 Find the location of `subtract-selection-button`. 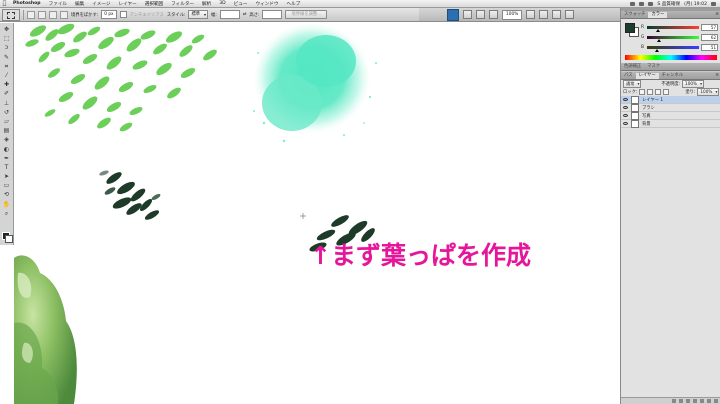

subtract-selection-button is located at coordinates (53, 14).